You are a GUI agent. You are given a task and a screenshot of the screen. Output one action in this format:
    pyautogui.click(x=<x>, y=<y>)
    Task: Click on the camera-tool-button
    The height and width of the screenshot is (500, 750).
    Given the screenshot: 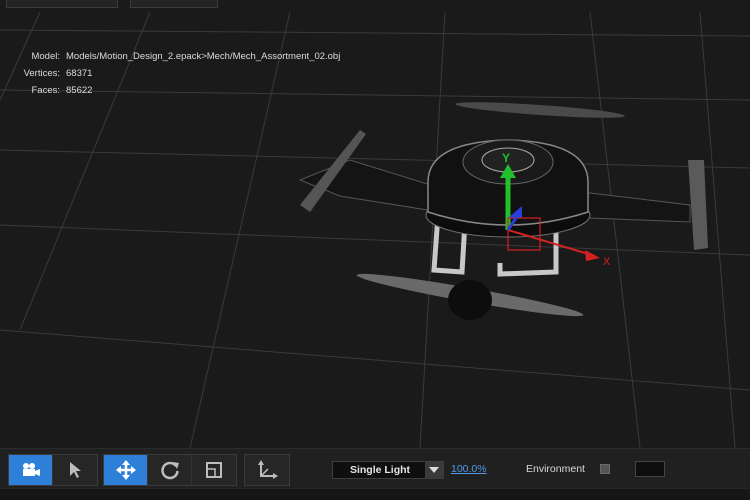 What is the action you would take?
    pyautogui.click(x=31, y=470)
    